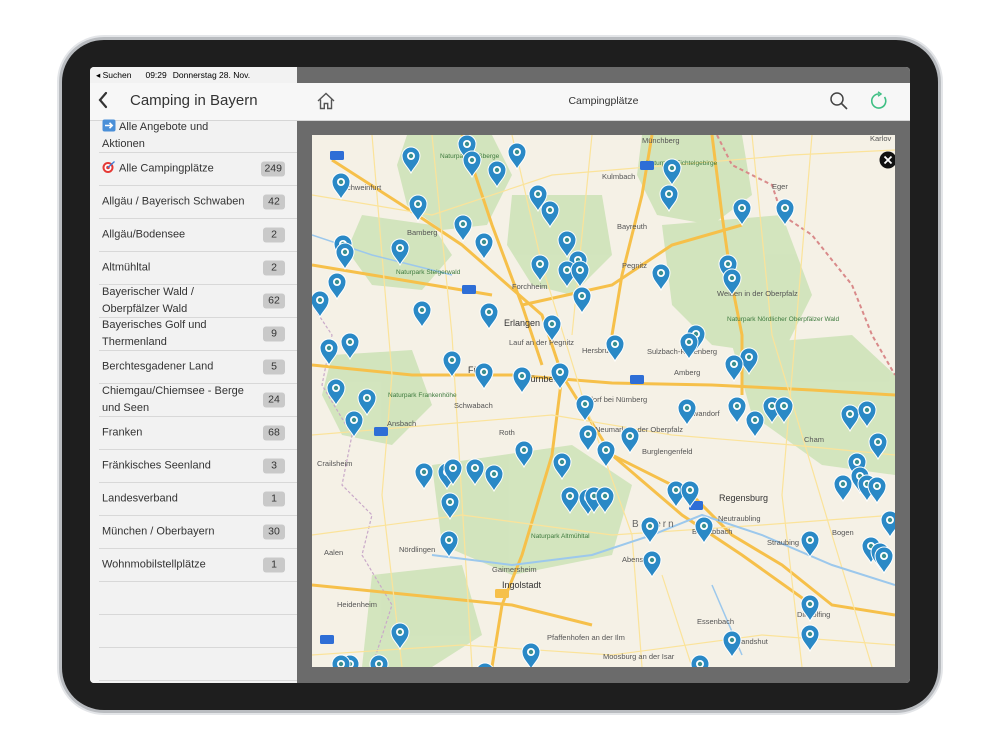 Image resolution: width=1000 pixels, height=750 pixels. I want to click on list-item: Alle Angebote und Aktionen, so click(198, 136).